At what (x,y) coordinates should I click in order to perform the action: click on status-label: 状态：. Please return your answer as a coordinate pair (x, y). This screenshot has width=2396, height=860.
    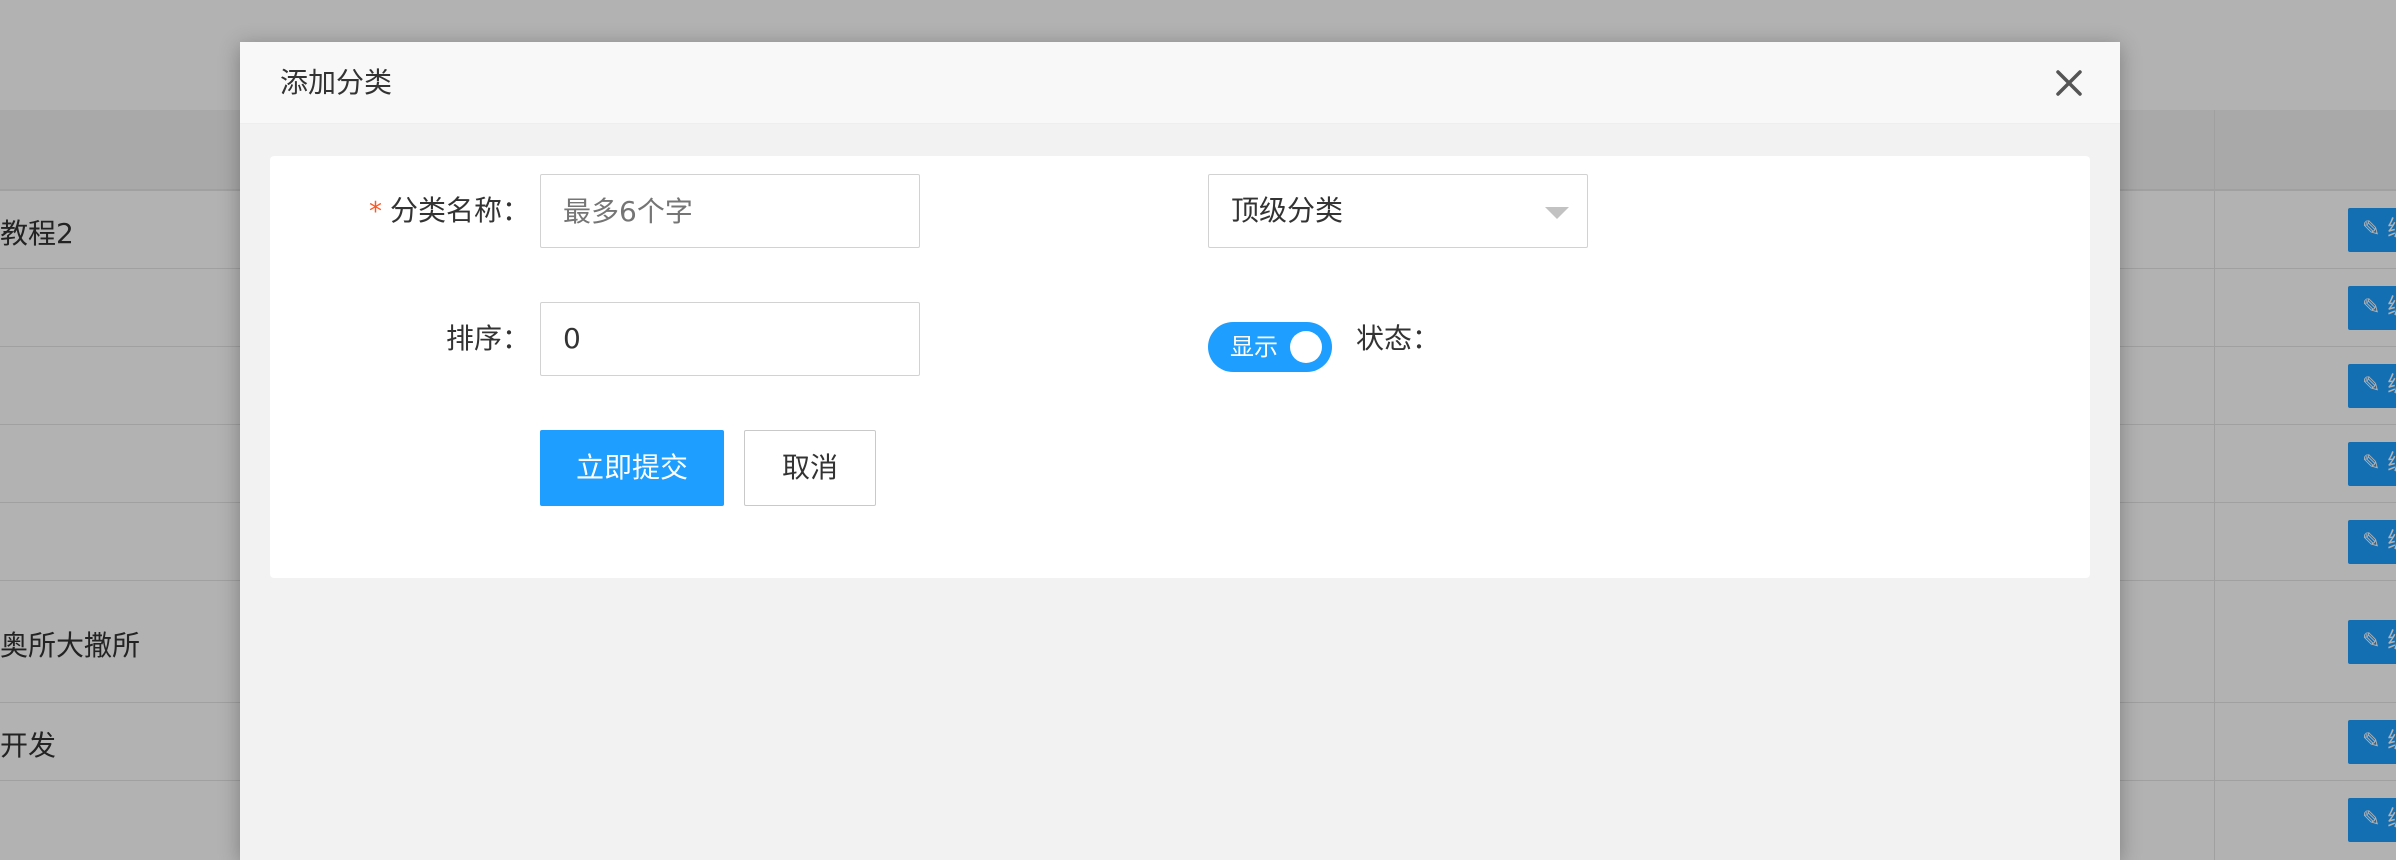
    Looking at the image, I should click on (1397, 338).